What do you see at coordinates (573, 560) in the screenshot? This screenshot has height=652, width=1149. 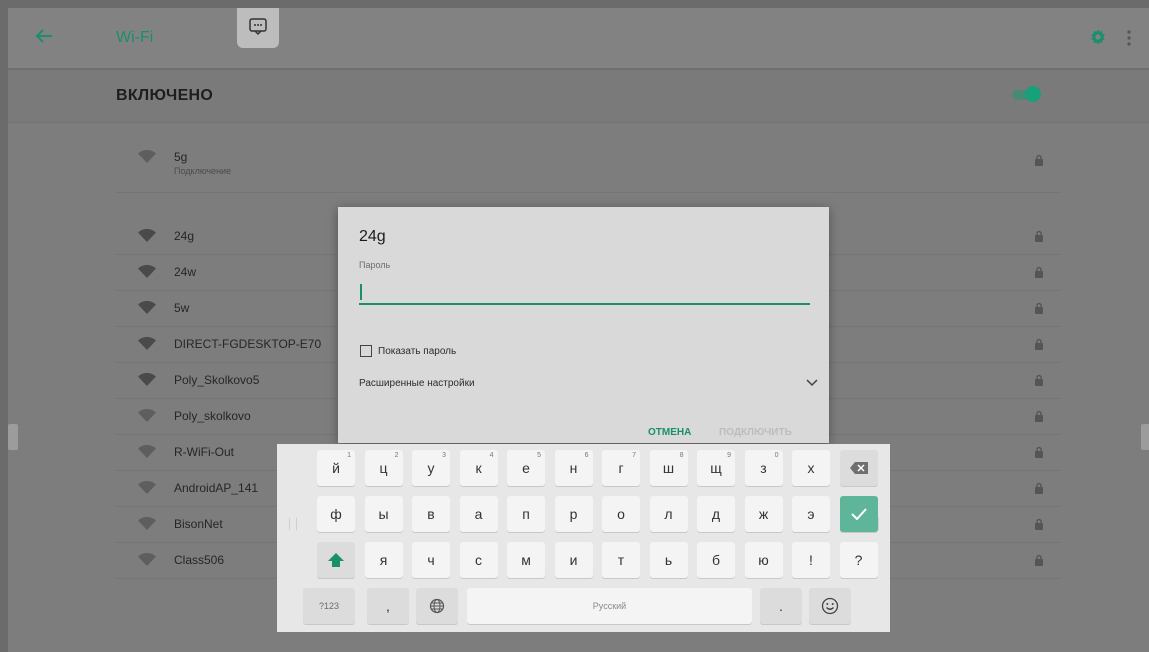 I see `keyboard-key: и` at bounding box center [573, 560].